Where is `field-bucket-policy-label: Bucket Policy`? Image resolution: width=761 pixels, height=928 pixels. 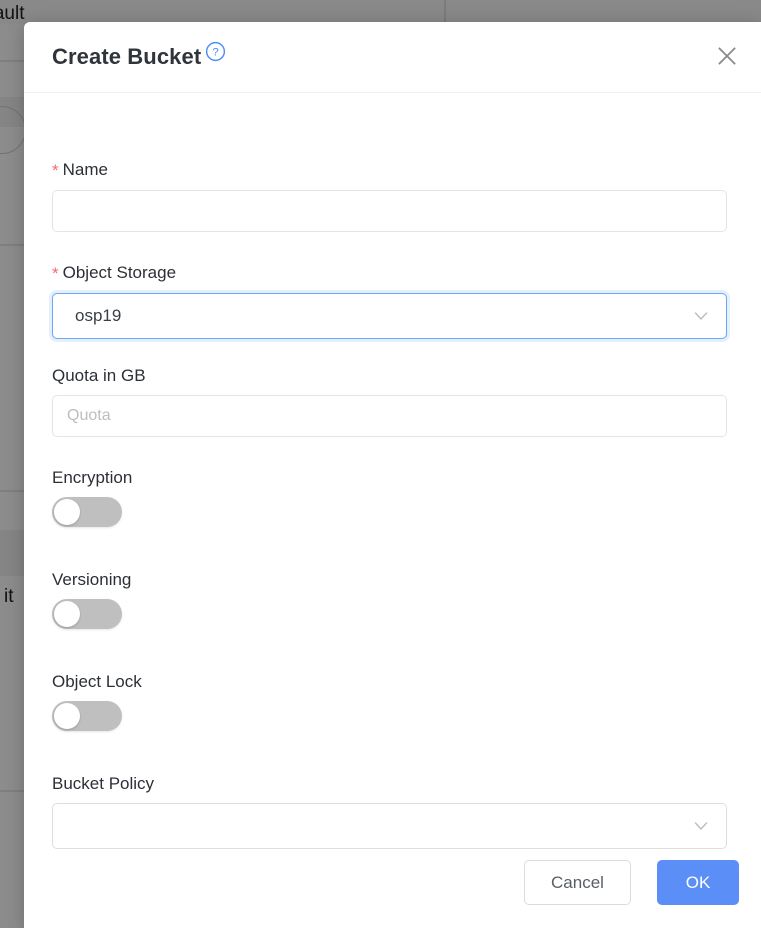 field-bucket-policy-label: Bucket Policy is located at coordinates (103, 783).